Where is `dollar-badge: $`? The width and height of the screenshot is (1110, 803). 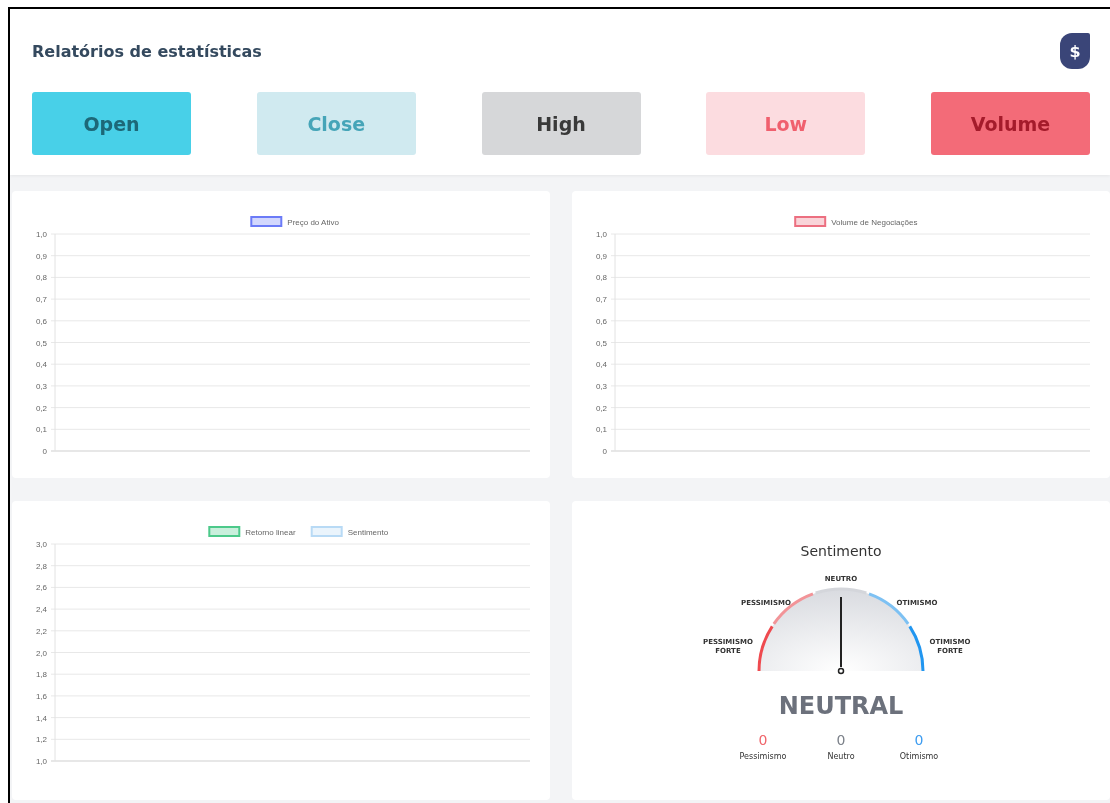
dollar-badge: $ is located at coordinates (1075, 51).